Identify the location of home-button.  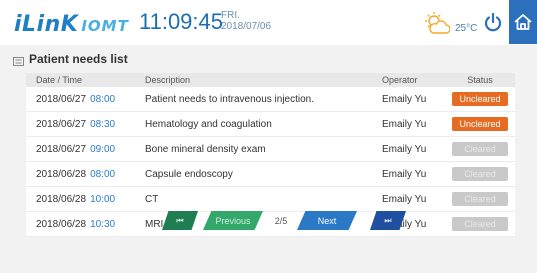
(523, 22).